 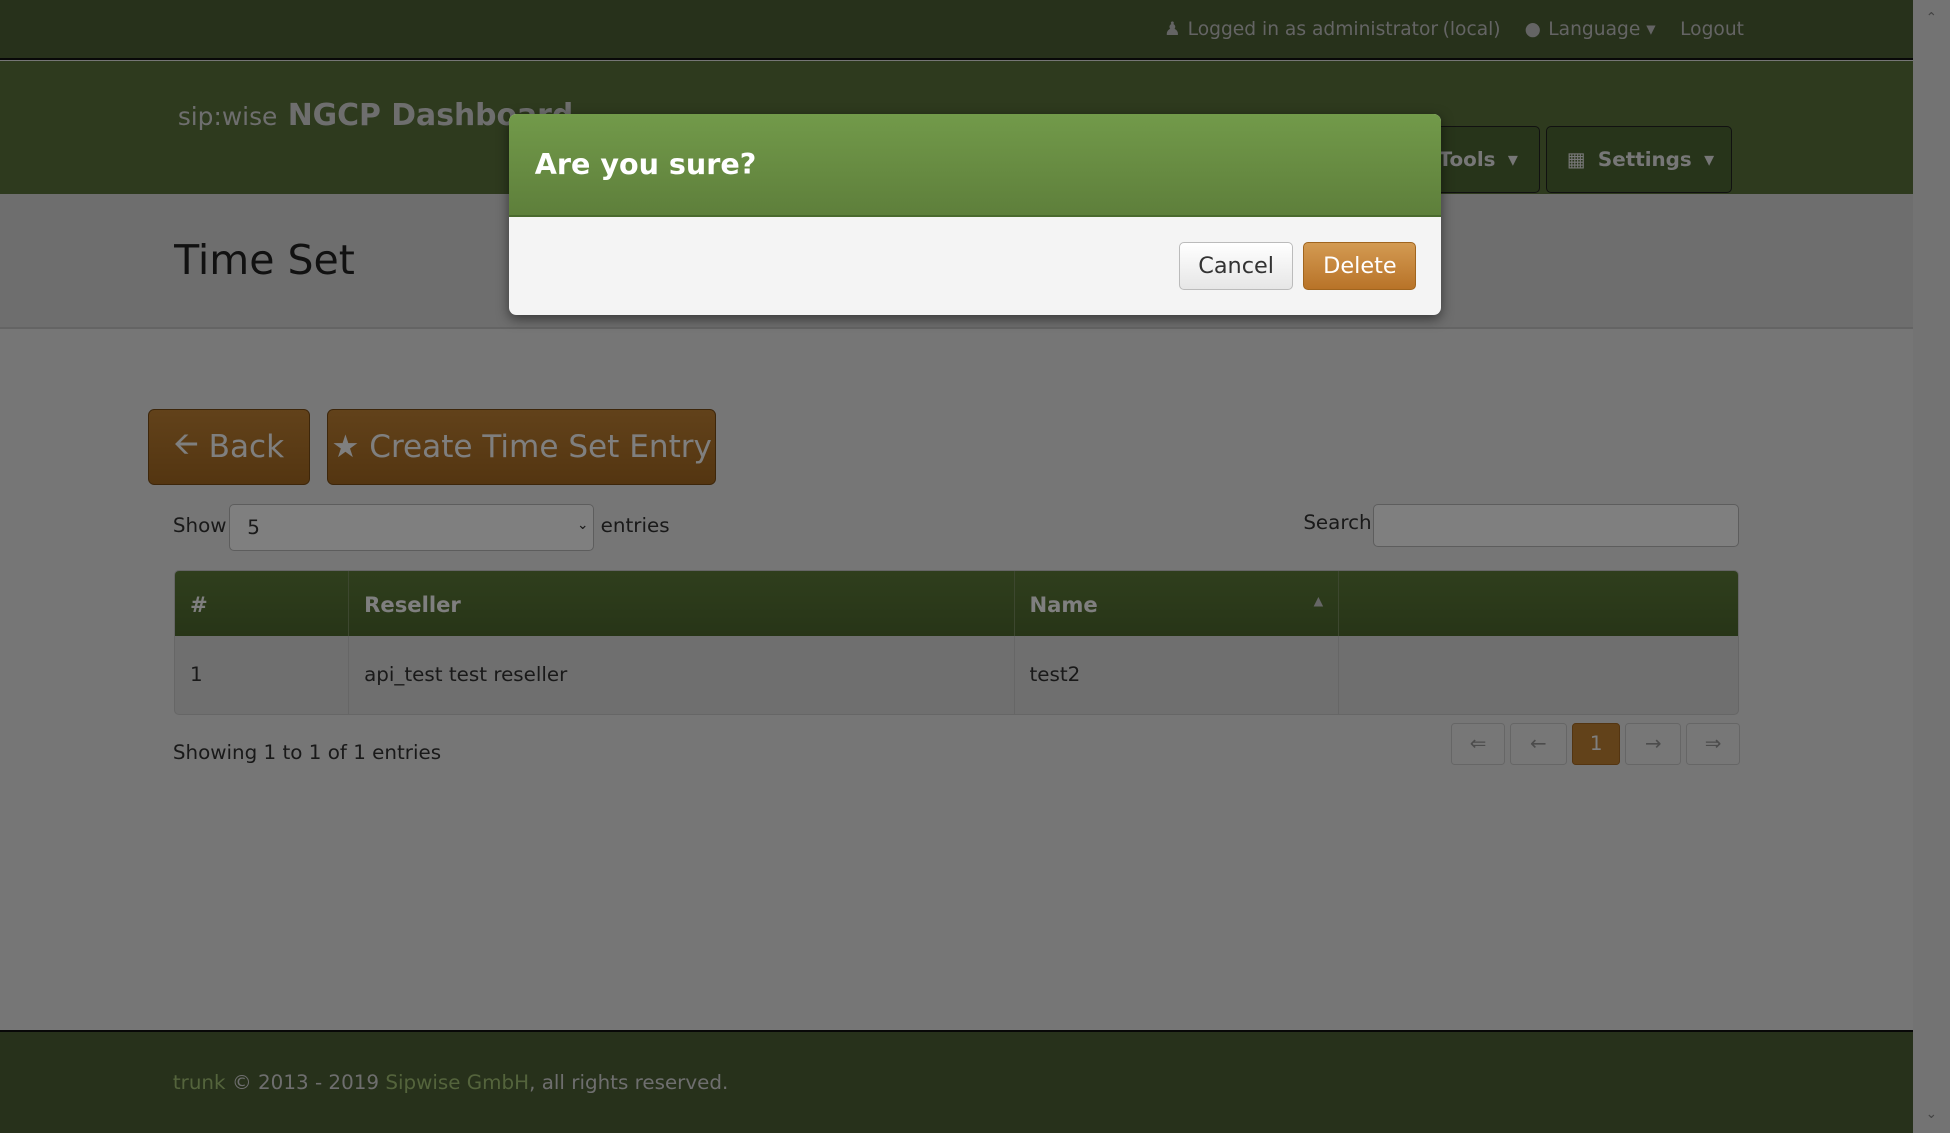 I want to click on dialog-header: Are you sure?, so click(x=975, y=166).